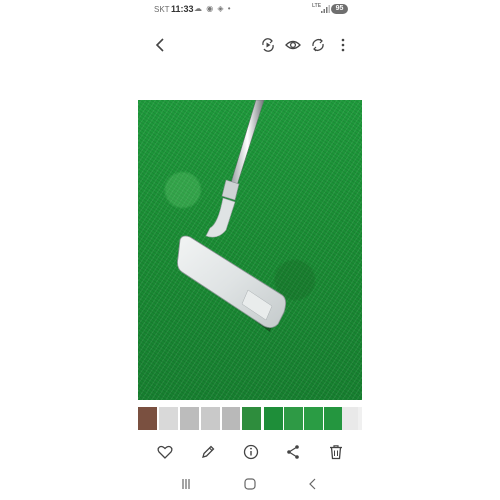 The image size is (500, 500). I want to click on info-icon, so click(251, 452).